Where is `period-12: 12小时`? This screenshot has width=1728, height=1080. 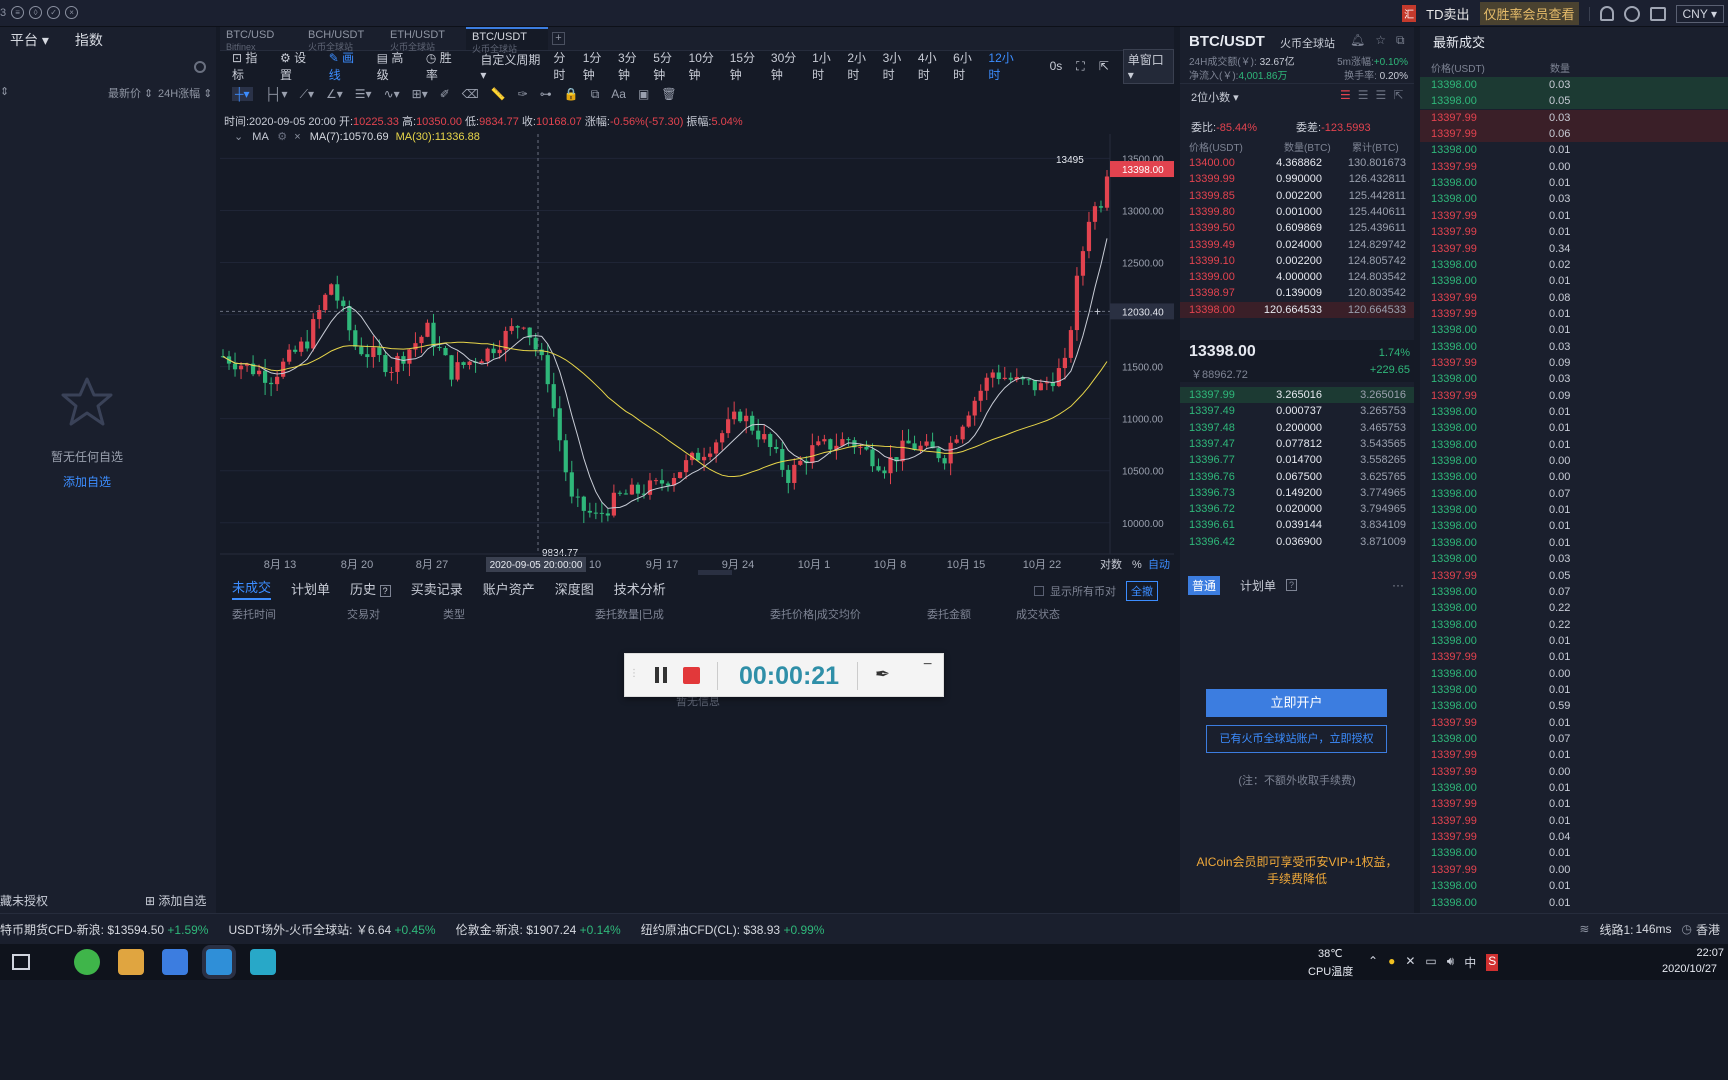 period-12: 12小时 is located at coordinates (1004, 66).